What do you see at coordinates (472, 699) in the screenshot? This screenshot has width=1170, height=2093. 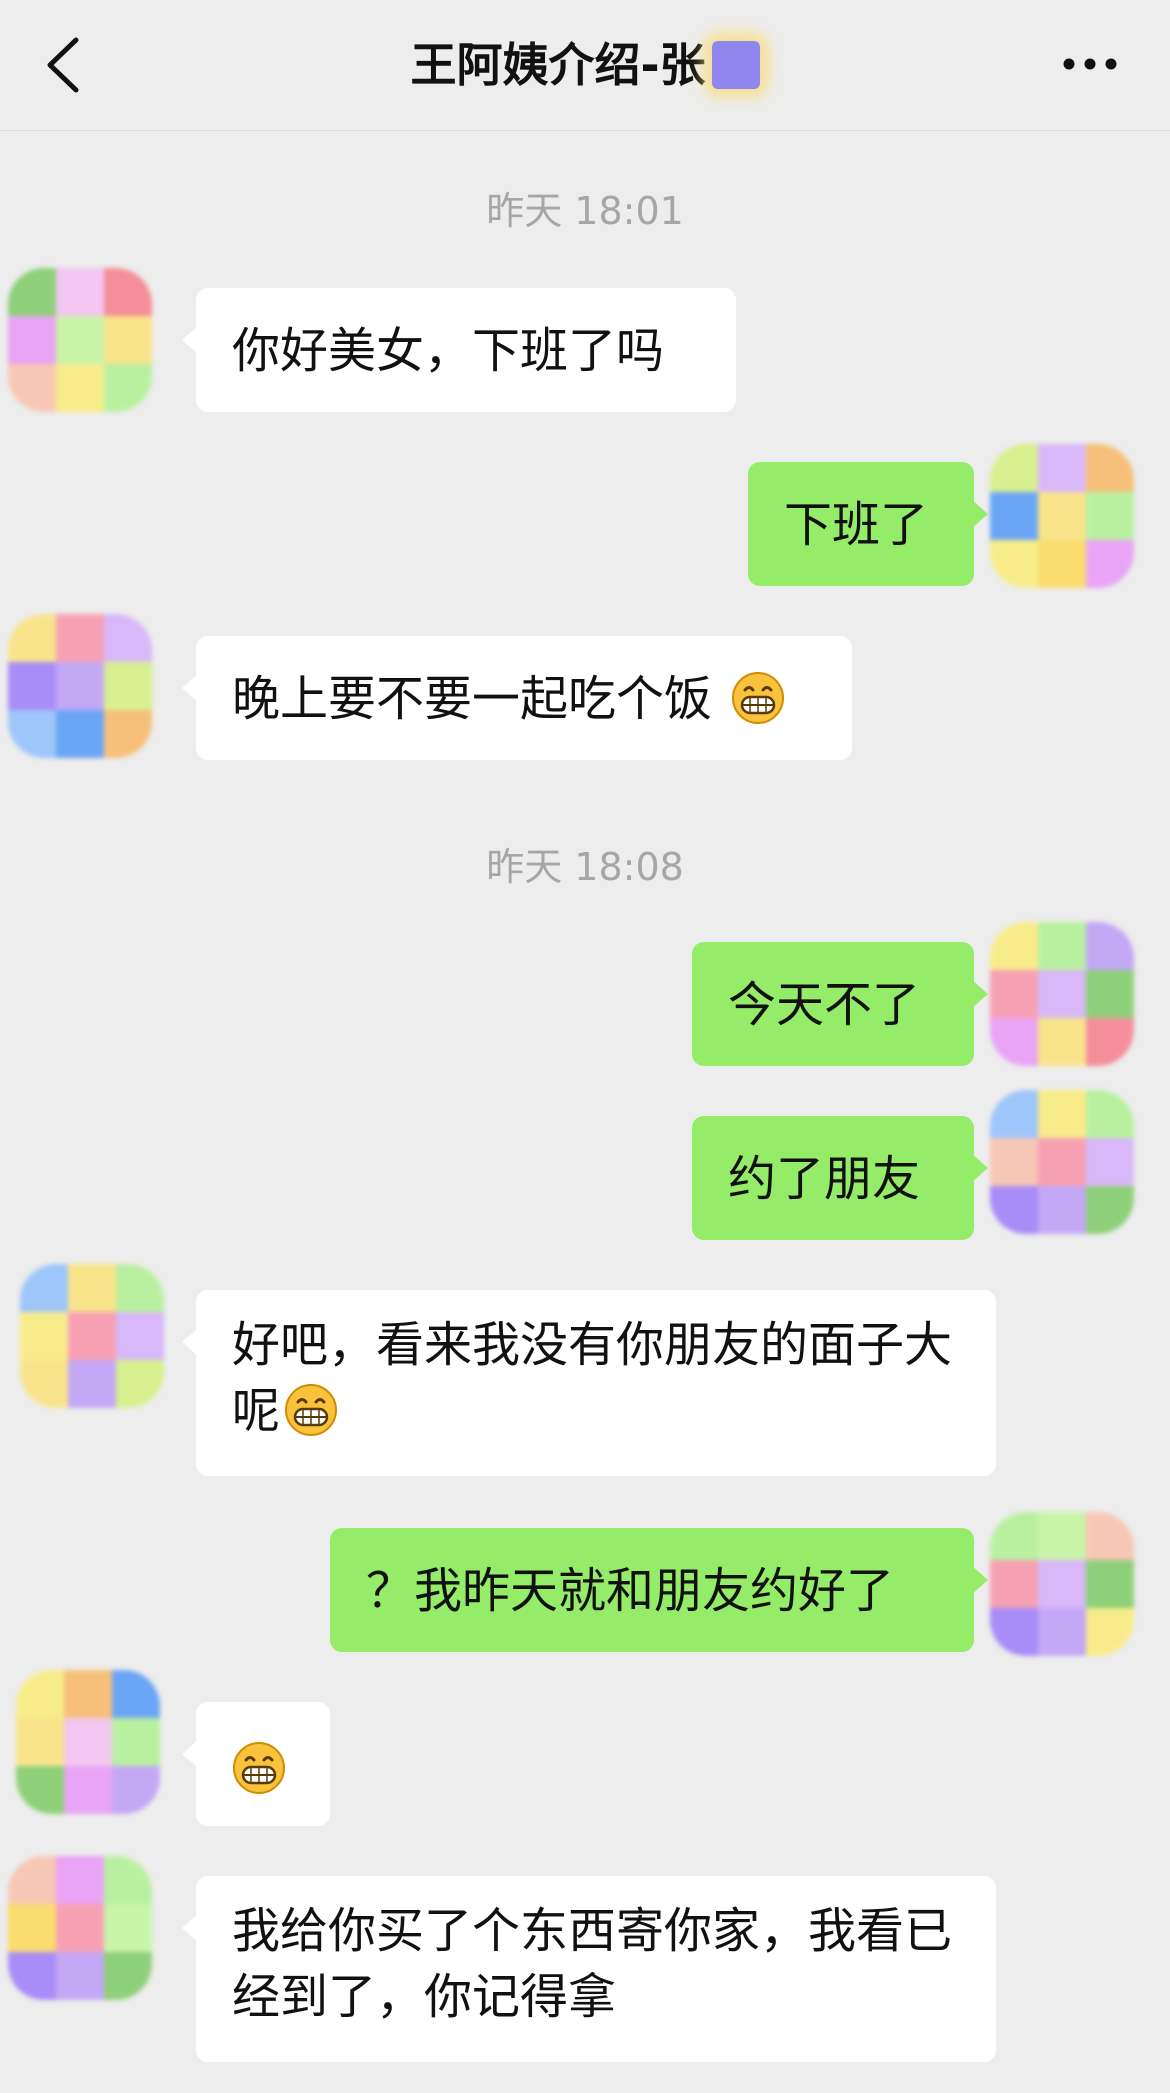 I see `message-text: 晚上要不要一起吃个饭` at bounding box center [472, 699].